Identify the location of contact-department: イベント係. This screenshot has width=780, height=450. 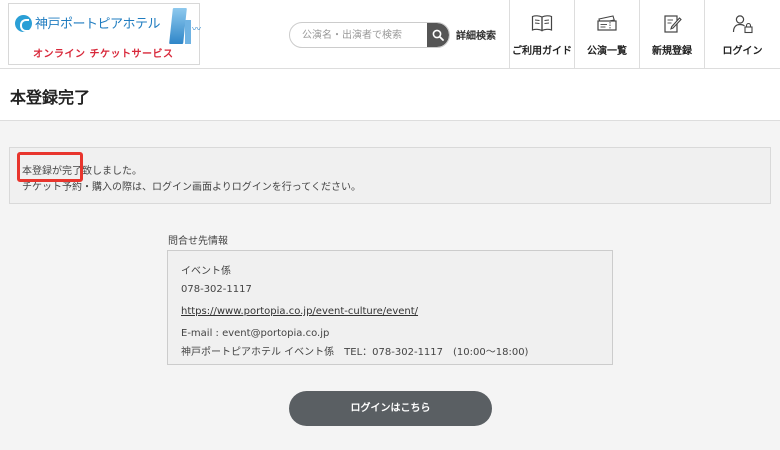
(206, 271).